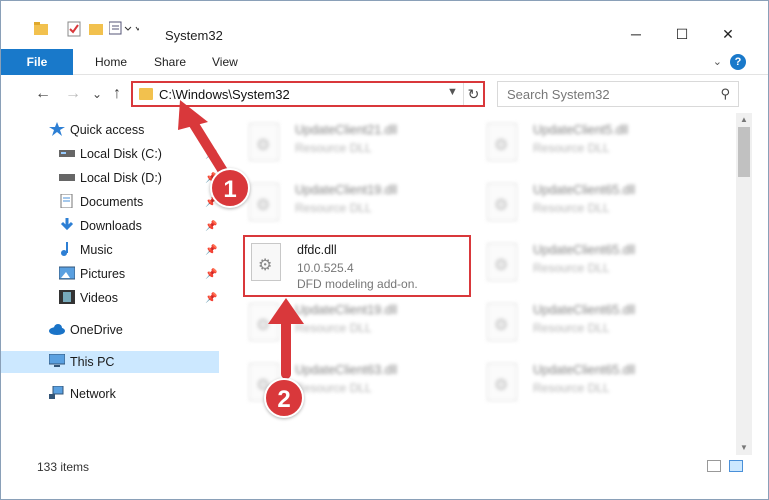 Image resolution: width=769 pixels, height=500 pixels. What do you see at coordinates (101, 202) in the screenshot?
I see `sidebar-item-documents: Documents` at bounding box center [101, 202].